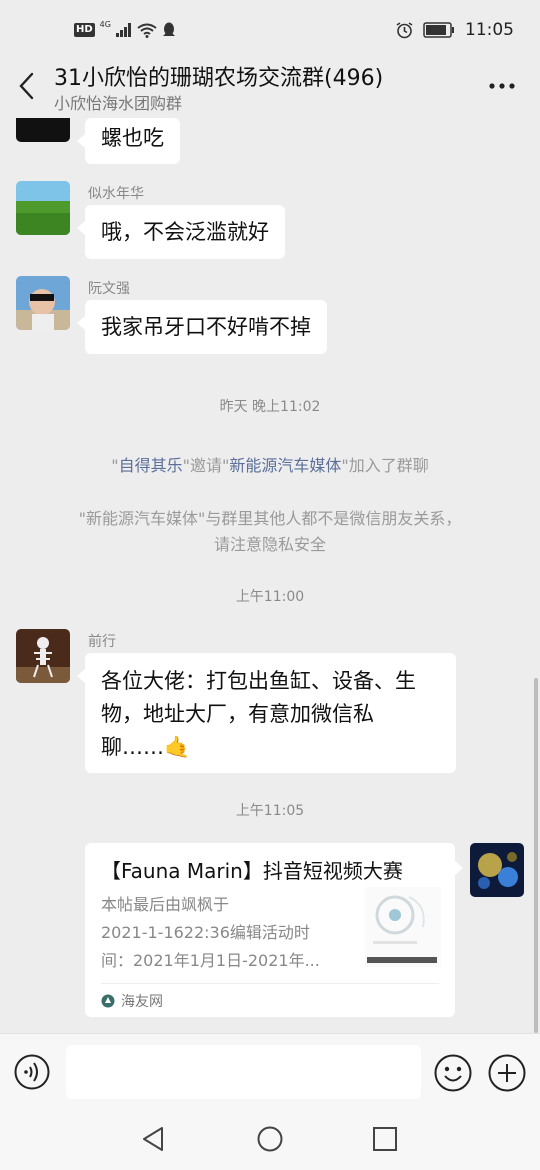  I want to click on message-bubble: 各位大佬：打包出鱼缸、设备、生 物，地址大厂，有意加微信私 聊……🤙, so click(266, 713).